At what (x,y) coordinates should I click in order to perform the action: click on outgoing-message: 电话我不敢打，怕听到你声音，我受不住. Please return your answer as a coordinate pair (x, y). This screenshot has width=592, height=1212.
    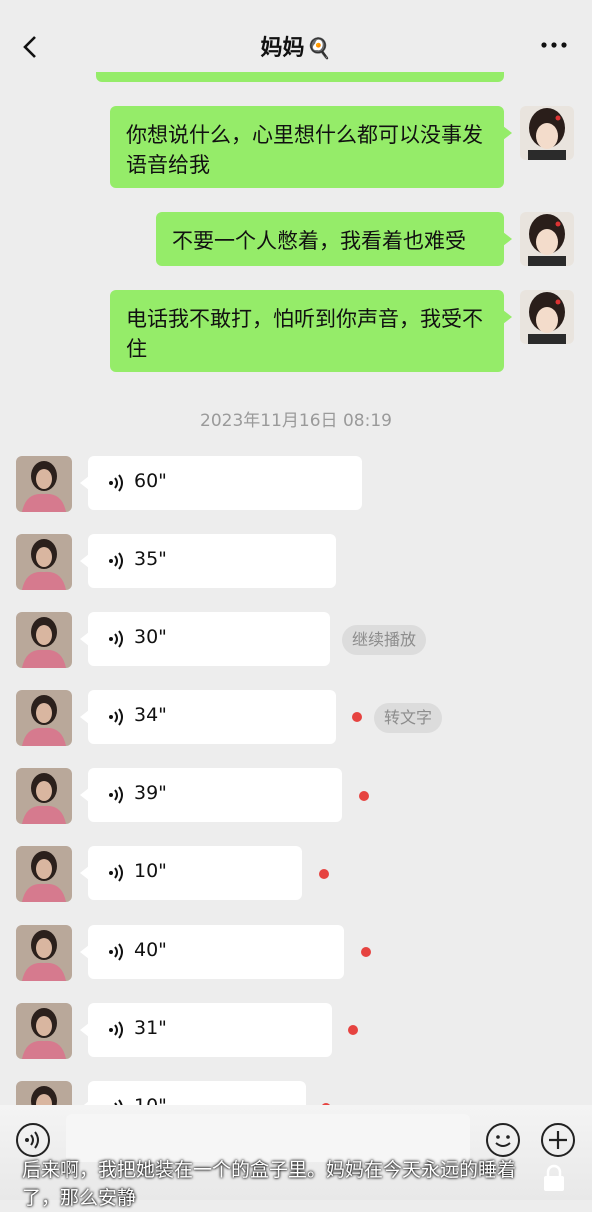
    Looking at the image, I should click on (311, 331).